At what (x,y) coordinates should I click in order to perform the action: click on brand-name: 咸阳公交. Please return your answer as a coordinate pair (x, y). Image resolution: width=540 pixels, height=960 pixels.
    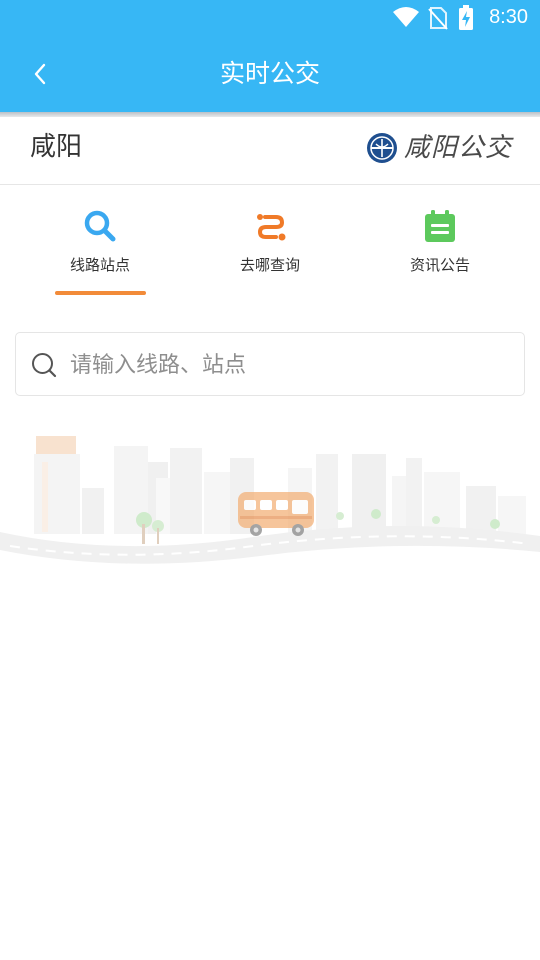
    Looking at the image, I should click on (457, 148).